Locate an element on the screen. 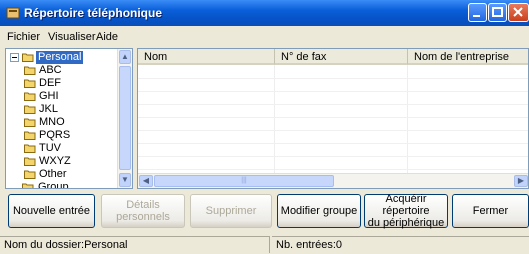 The height and width of the screenshot is (254, 529). modify-group-label: Modifier groupe is located at coordinates (319, 211).